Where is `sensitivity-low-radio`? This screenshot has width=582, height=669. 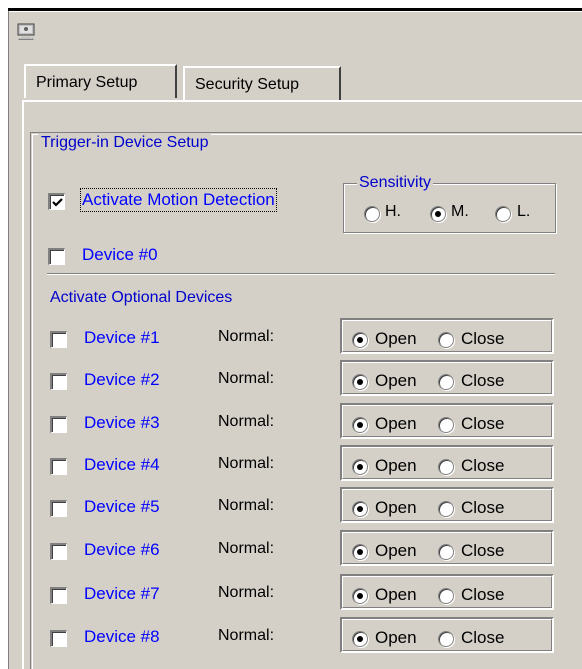
sensitivity-low-radio is located at coordinates (503, 214).